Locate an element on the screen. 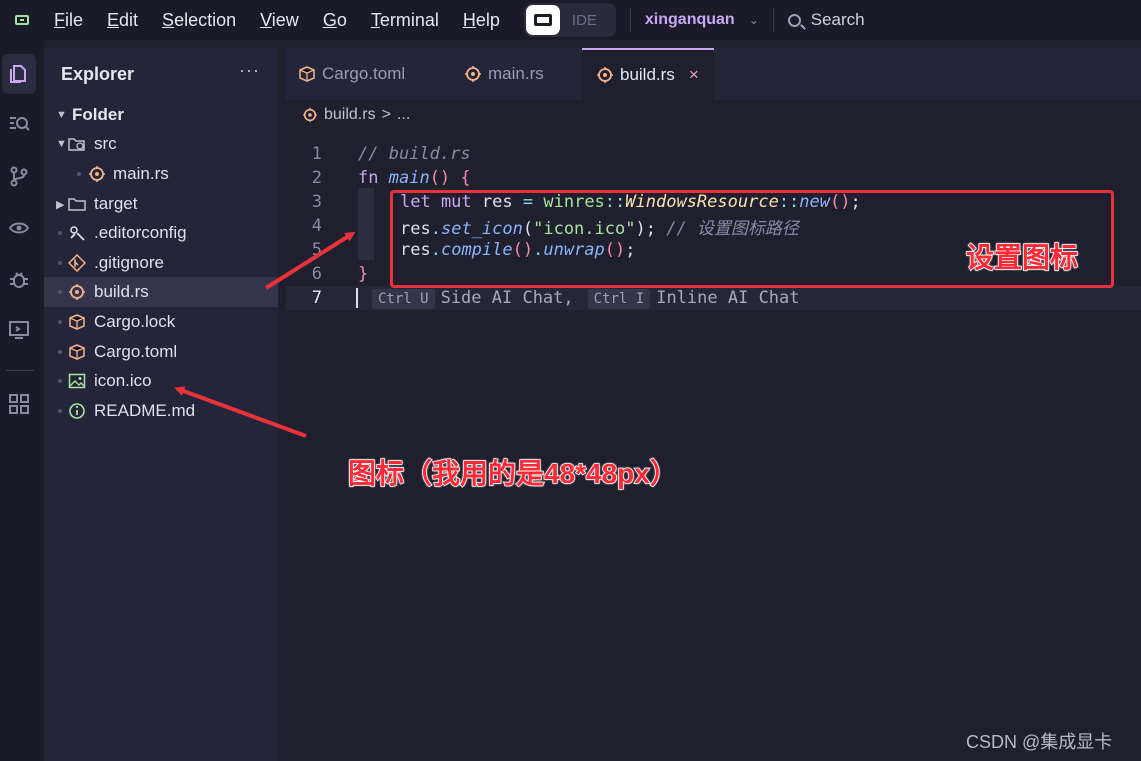  annotation-arrows is located at coordinates (265, 334).